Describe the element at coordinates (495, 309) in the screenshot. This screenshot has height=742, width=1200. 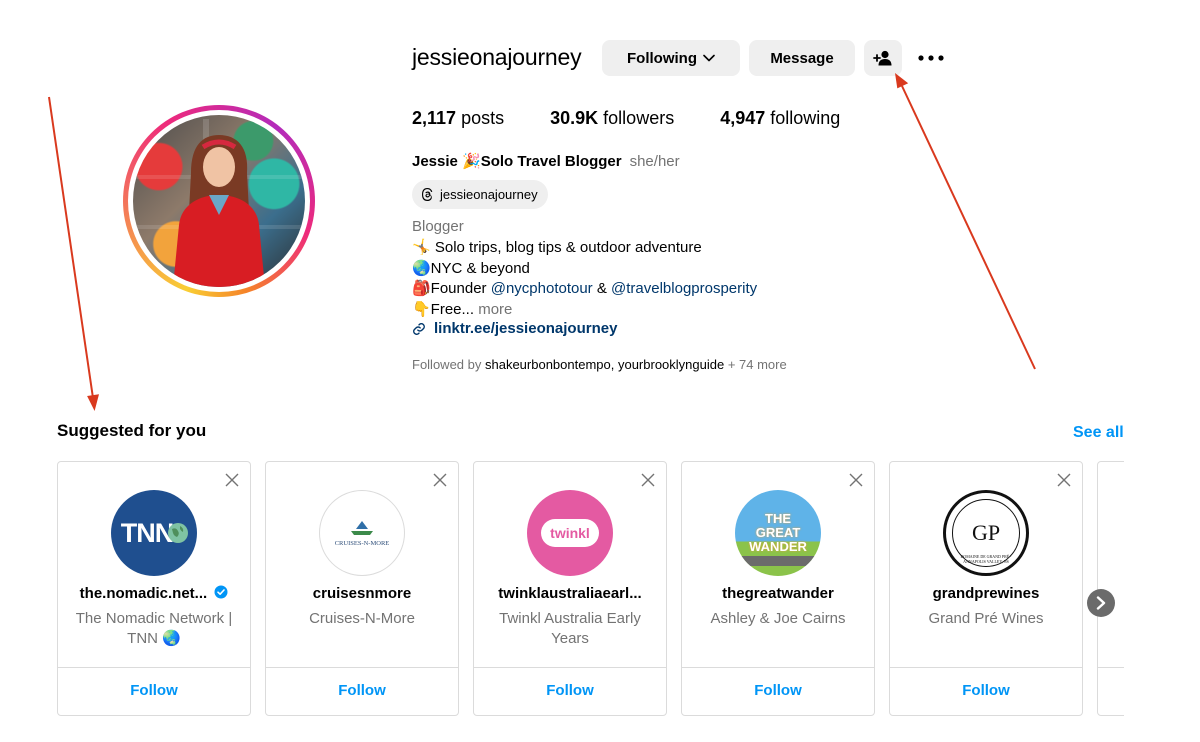
I see `bio-more-link: more` at that location.